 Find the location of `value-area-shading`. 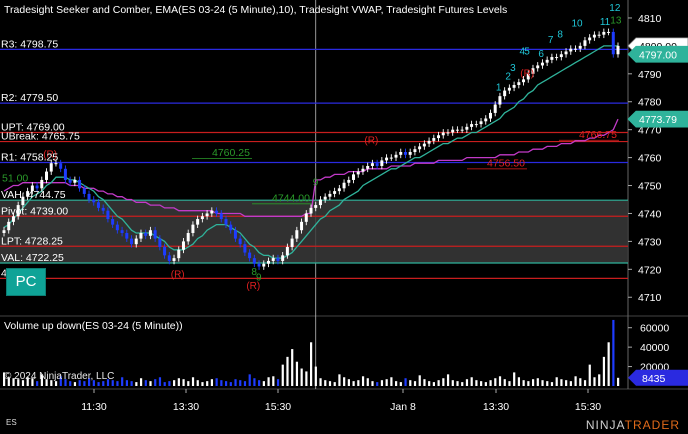

value-area-shading is located at coordinates (314, 232).